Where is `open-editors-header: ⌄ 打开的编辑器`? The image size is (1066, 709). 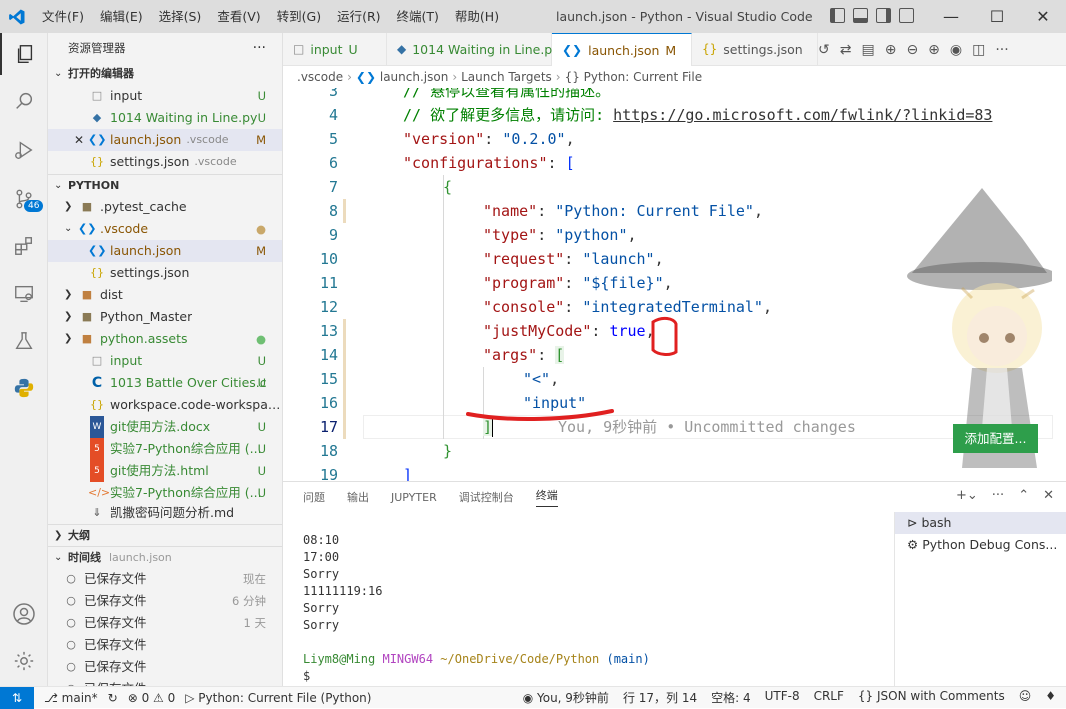
open-editors-header: ⌄ 打开的编辑器 is located at coordinates (165, 74).